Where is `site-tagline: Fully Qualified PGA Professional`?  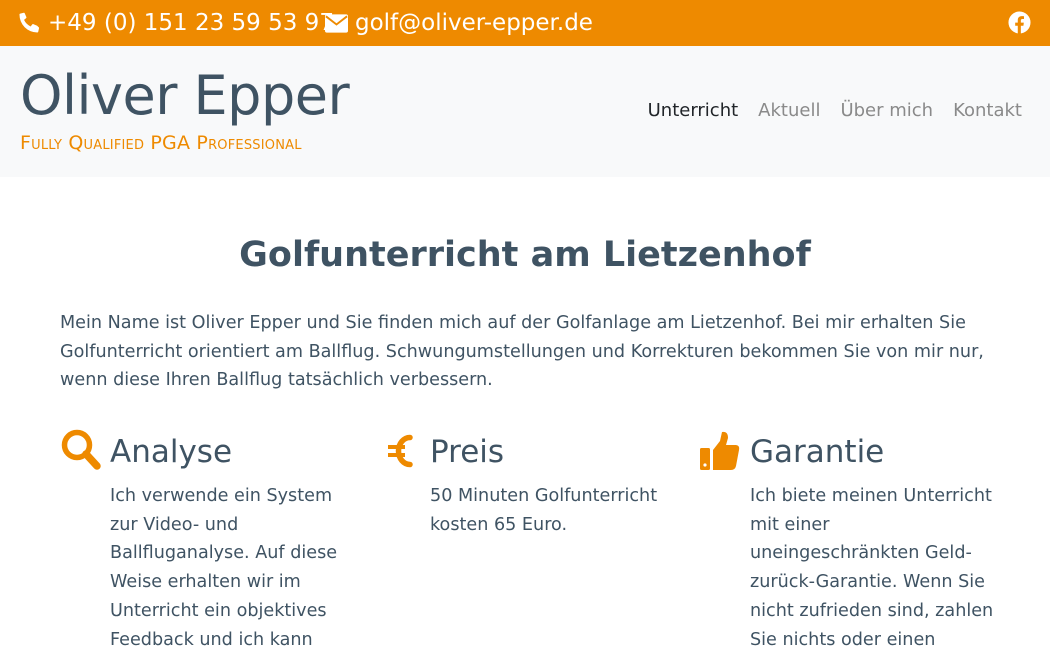 site-tagline: Fully Qualified PGA Professional is located at coordinates (161, 143).